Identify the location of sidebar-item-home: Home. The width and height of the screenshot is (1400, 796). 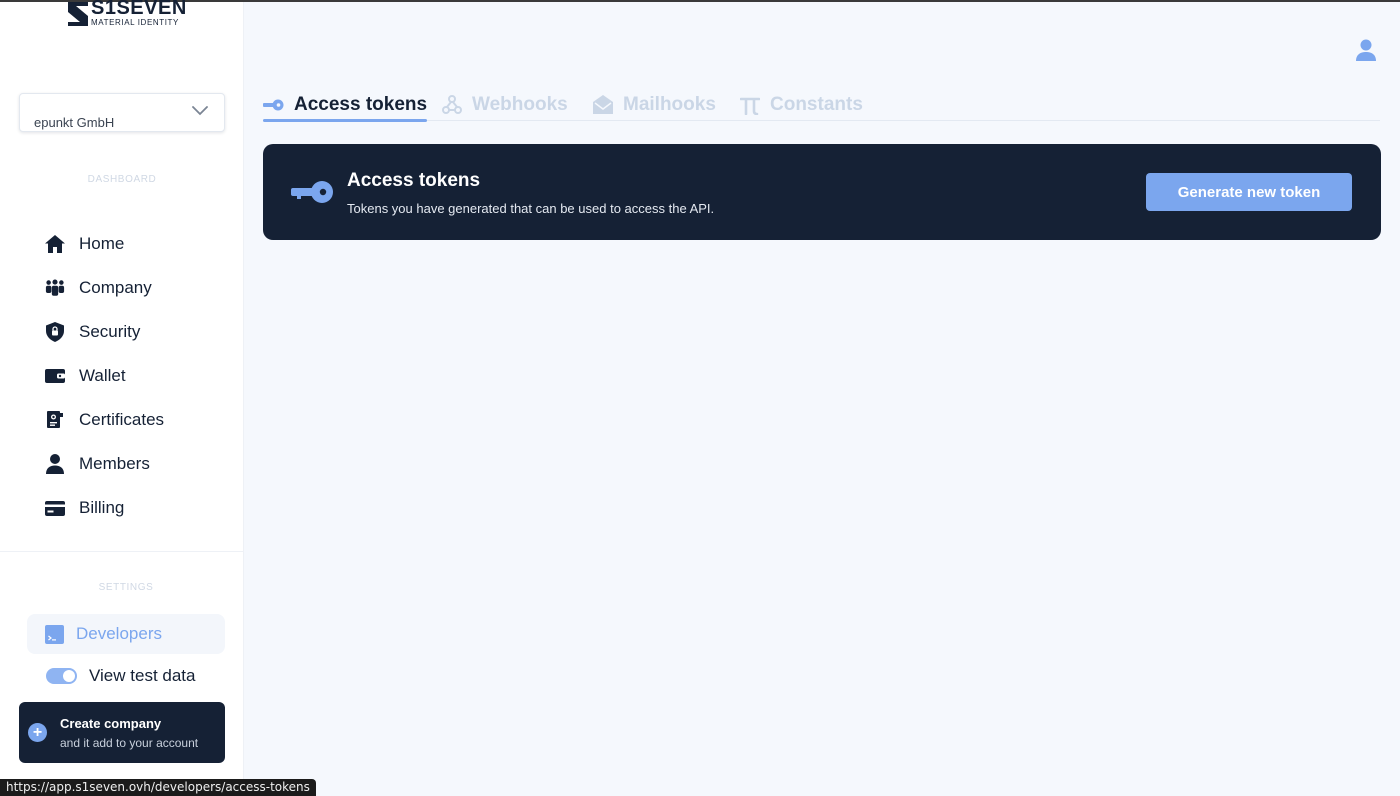
(104, 244).